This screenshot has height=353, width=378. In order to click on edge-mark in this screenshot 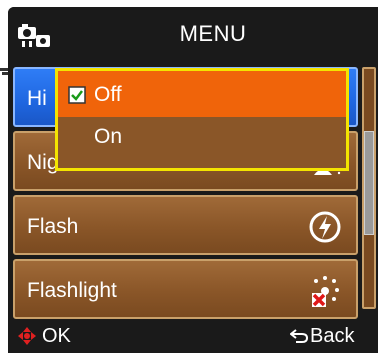, I will do `click(4, 69)`.